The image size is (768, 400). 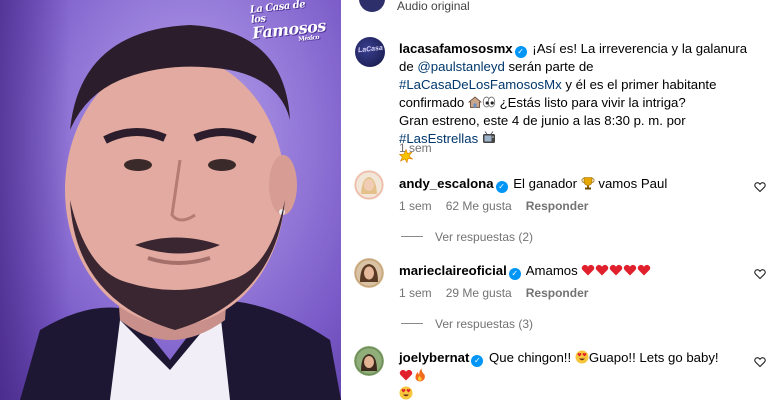 What do you see at coordinates (480, 84) in the screenshot?
I see `hashtag-link-casa: #LaCasaDeLosFamososMx` at bounding box center [480, 84].